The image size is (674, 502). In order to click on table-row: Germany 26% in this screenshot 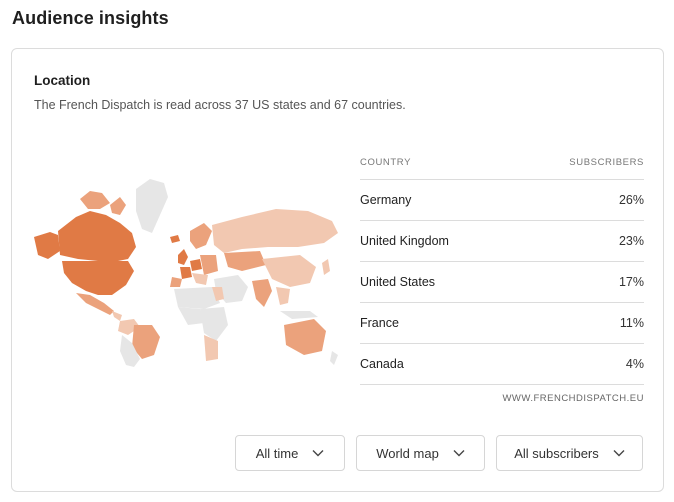, I will do `click(502, 200)`.